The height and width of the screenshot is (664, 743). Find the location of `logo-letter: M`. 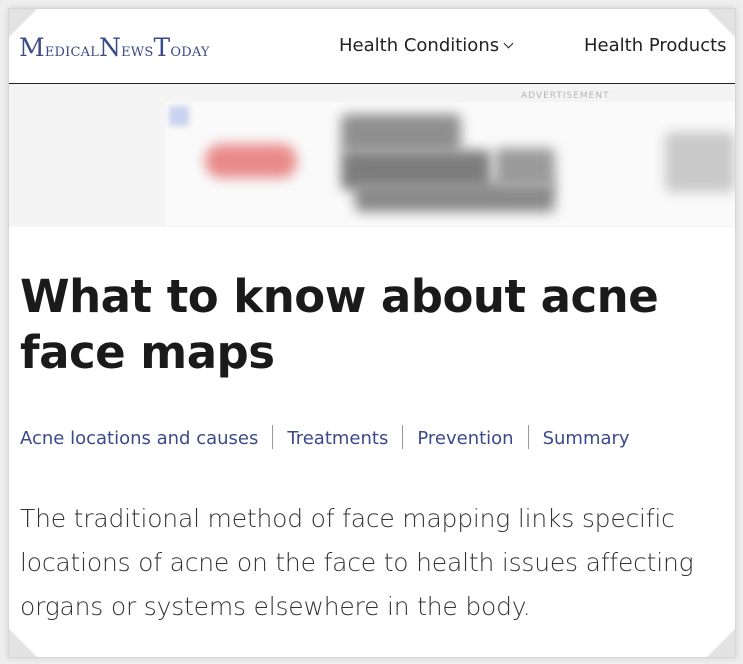

logo-letter: M is located at coordinates (32, 47).